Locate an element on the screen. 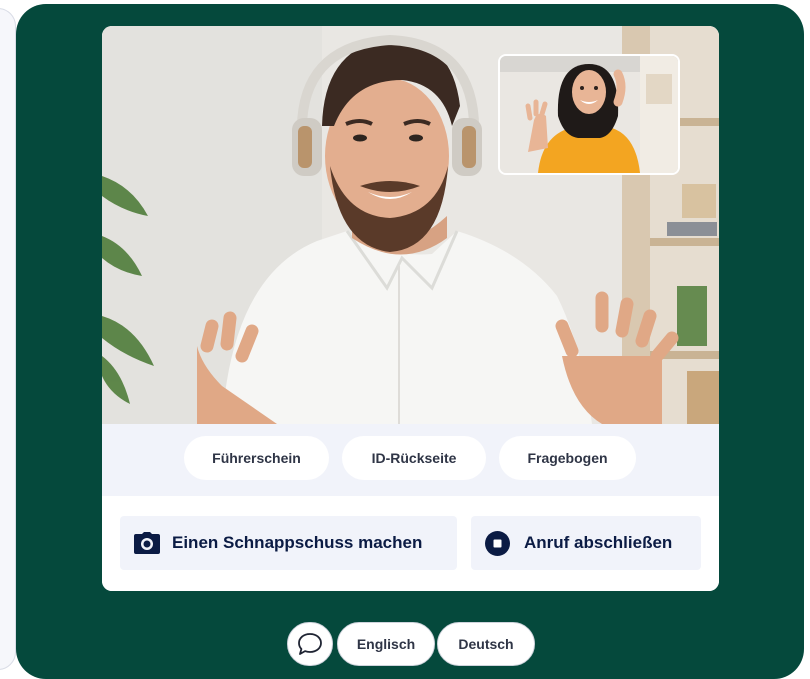 The width and height of the screenshot is (810, 679). take-snapshot-button: Einen Schnappschuss machen is located at coordinates (288, 543).